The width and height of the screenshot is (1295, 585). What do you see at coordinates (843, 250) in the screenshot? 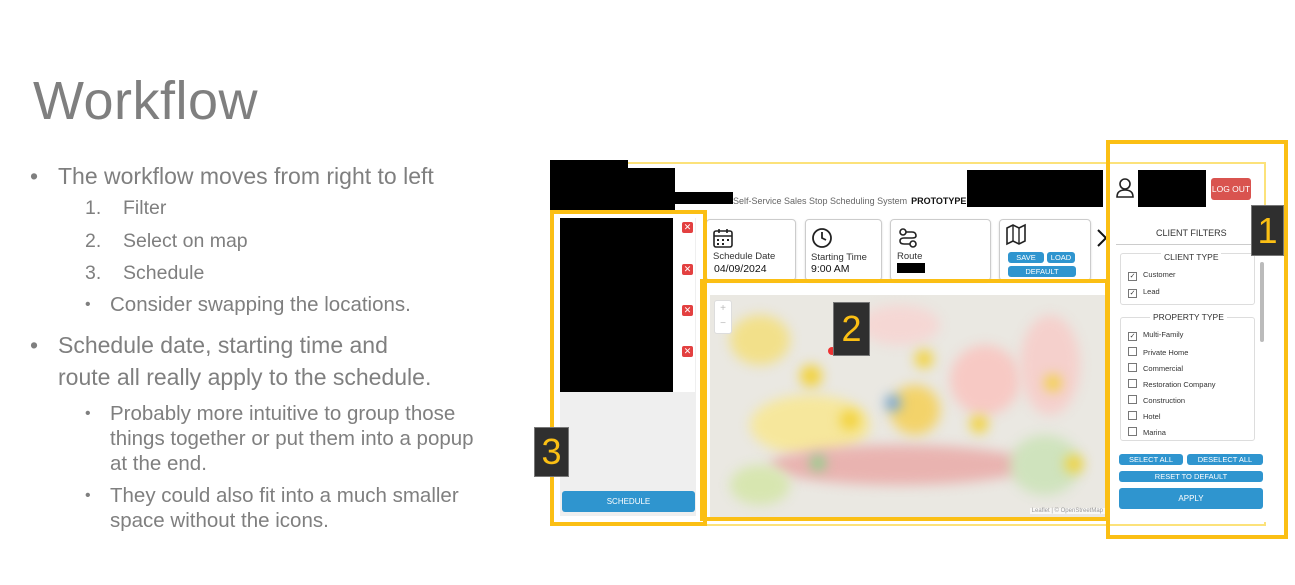
I see `starting-time-card: Starting Time 9:00 AM` at bounding box center [843, 250].